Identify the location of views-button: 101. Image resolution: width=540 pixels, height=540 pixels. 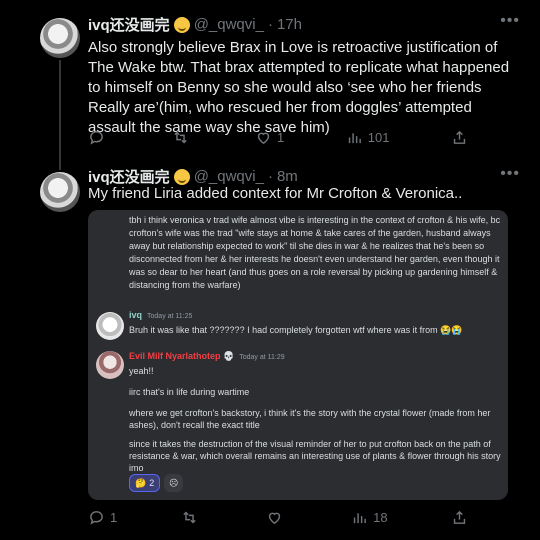
(368, 137).